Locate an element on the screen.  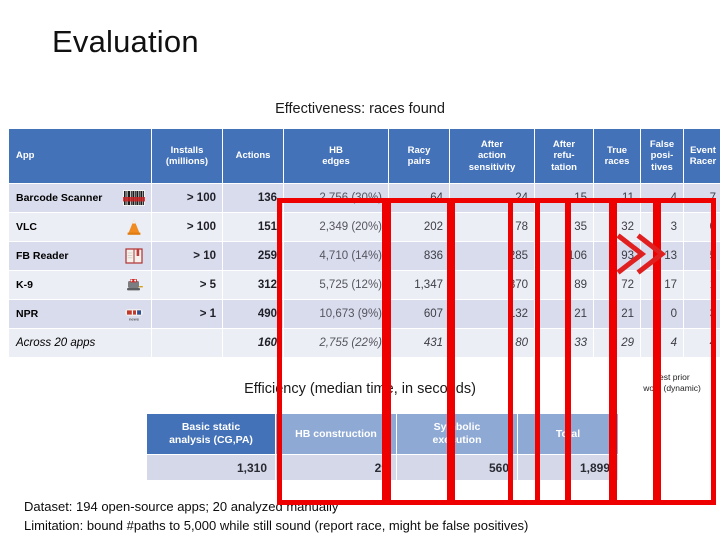
header-label-false-3: tives is located at coordinates (662, 167).